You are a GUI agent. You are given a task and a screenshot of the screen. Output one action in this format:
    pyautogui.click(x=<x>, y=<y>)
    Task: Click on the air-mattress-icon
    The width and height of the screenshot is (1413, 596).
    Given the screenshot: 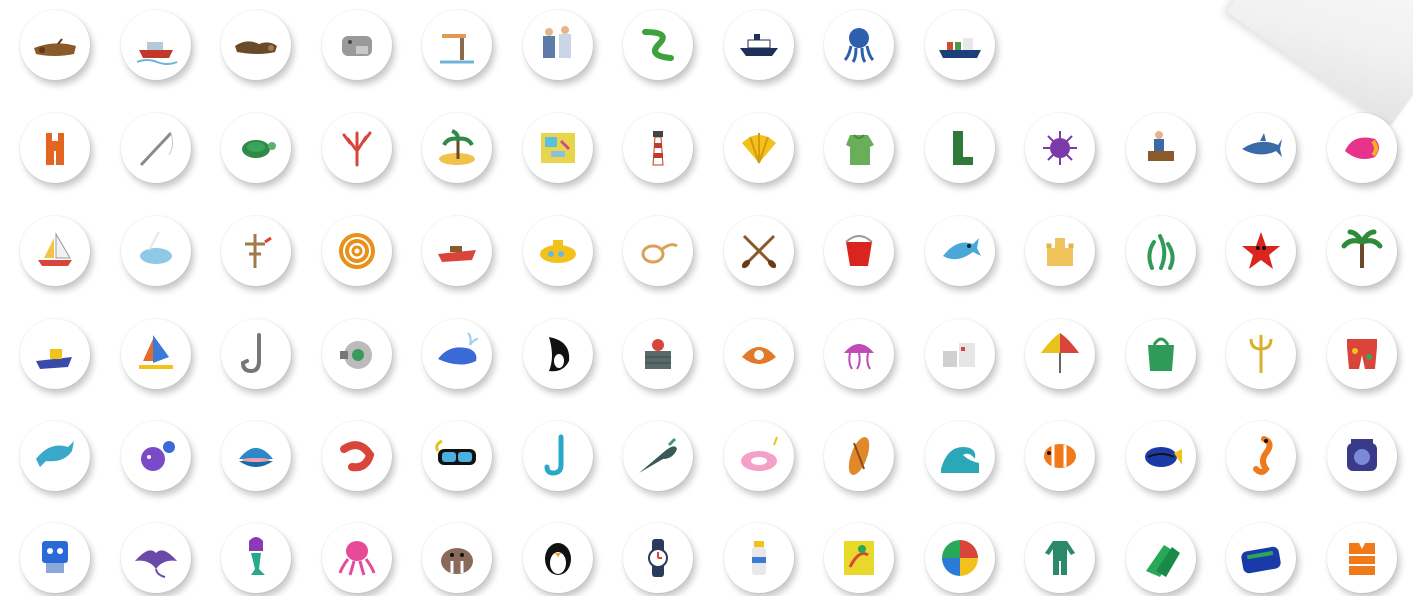 What is the action you would take?
    pyautogui.click(x=1261, y=560)
    